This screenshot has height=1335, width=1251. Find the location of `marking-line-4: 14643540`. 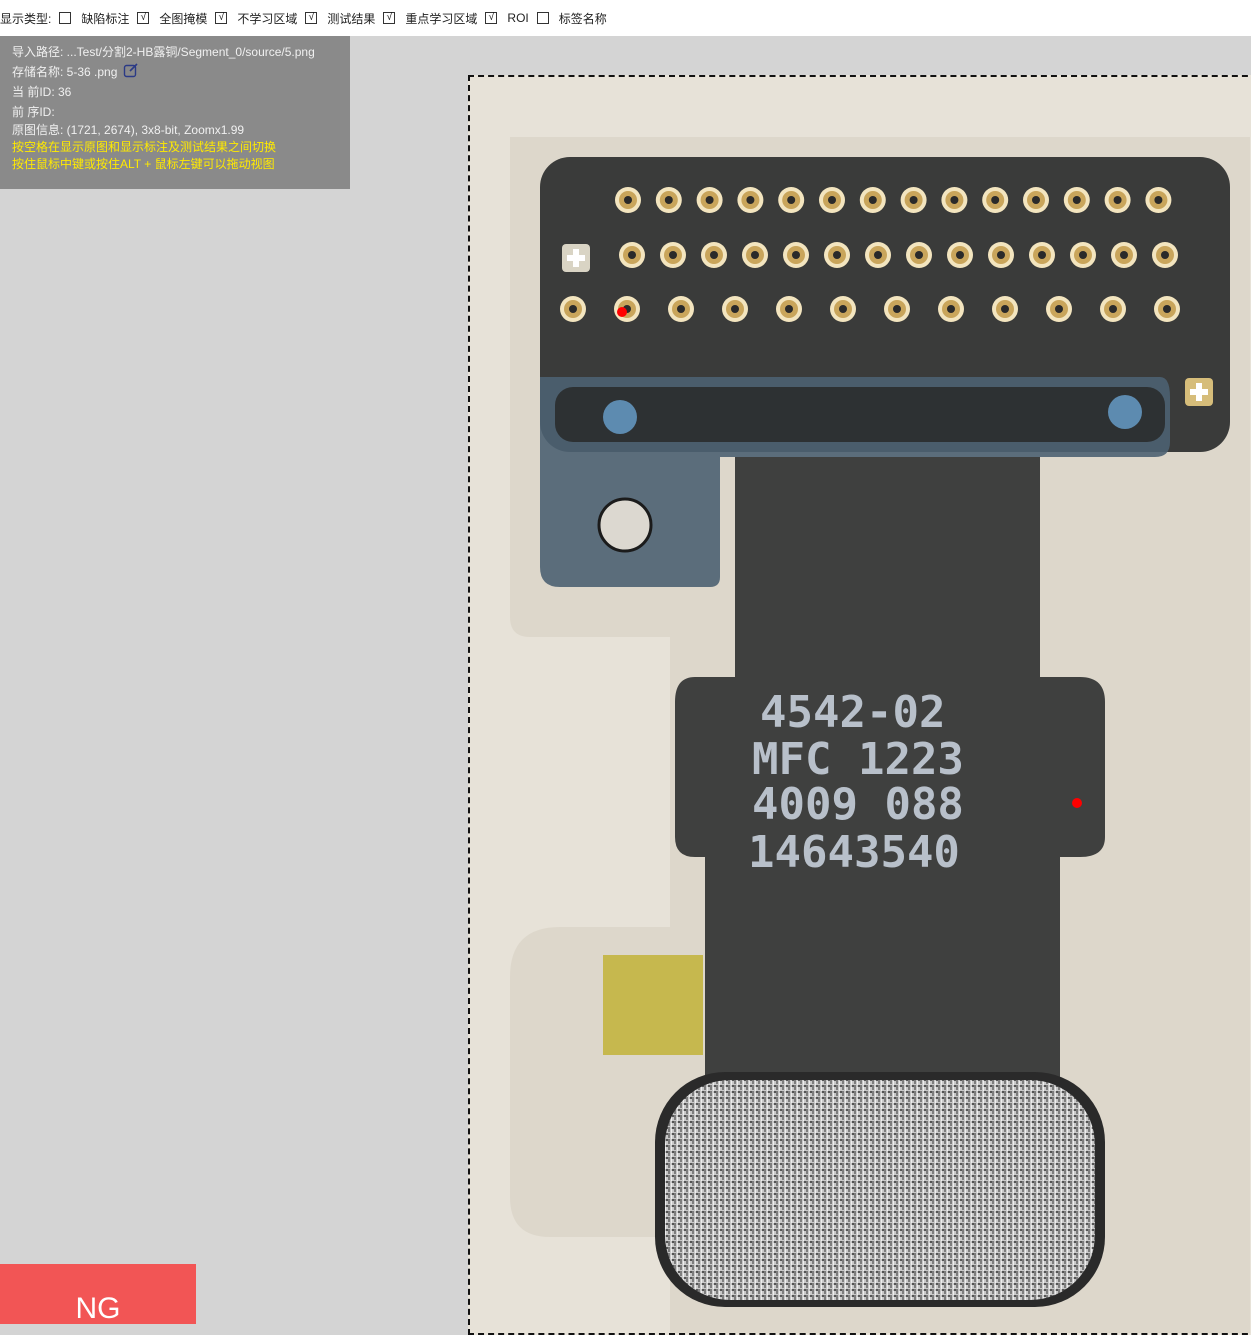

marking-line-4: 14643540 is located at coordinates (854, 852).